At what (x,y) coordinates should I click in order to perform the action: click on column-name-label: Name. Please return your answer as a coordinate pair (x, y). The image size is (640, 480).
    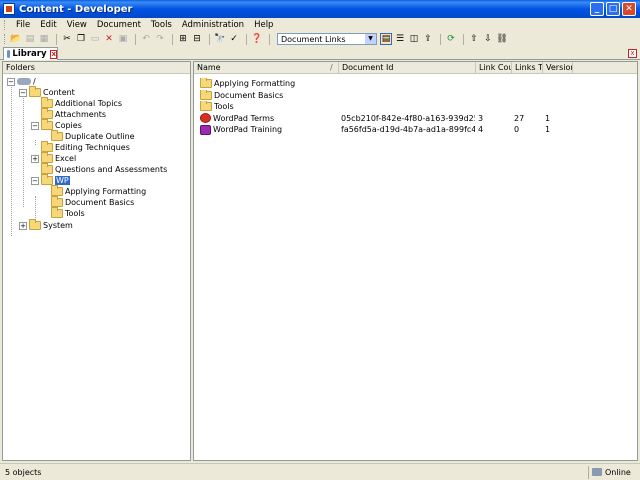
    Looking at the image, I should click on (209, 67).